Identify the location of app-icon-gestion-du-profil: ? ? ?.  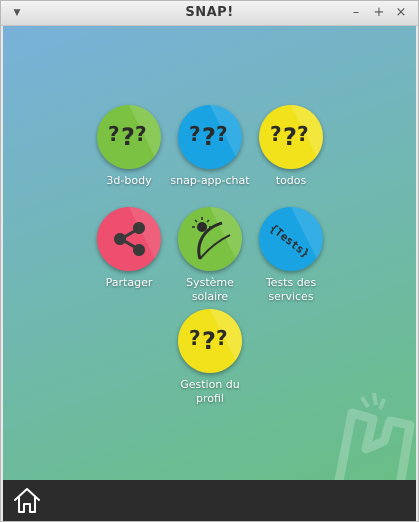
(210, 341).